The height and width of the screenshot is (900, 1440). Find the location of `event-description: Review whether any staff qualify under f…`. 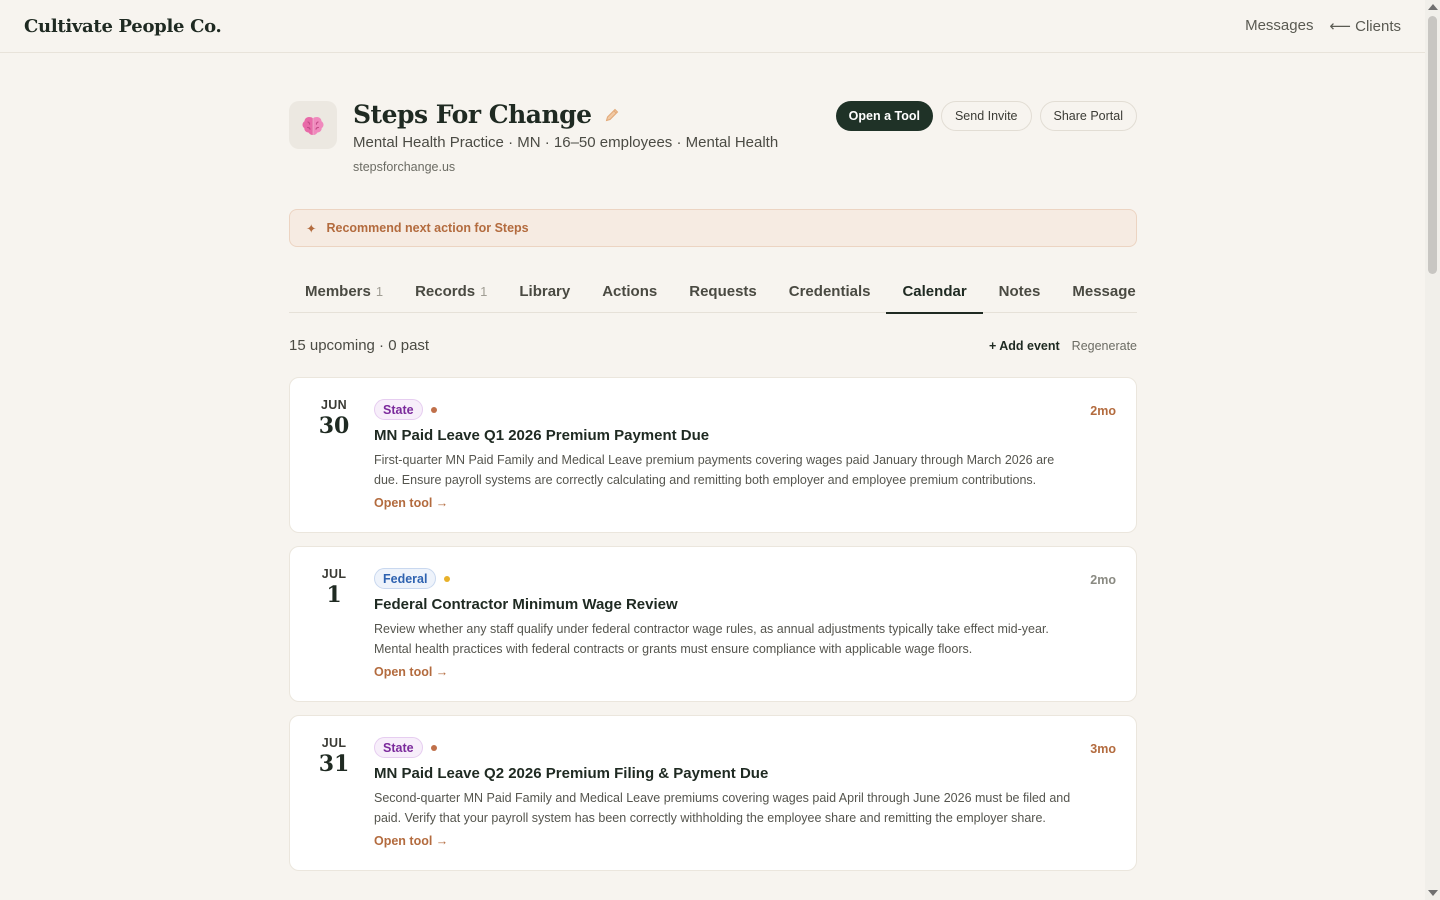

event-description: Review whether any staff qualify under f… is located at coordinates (711, 639).